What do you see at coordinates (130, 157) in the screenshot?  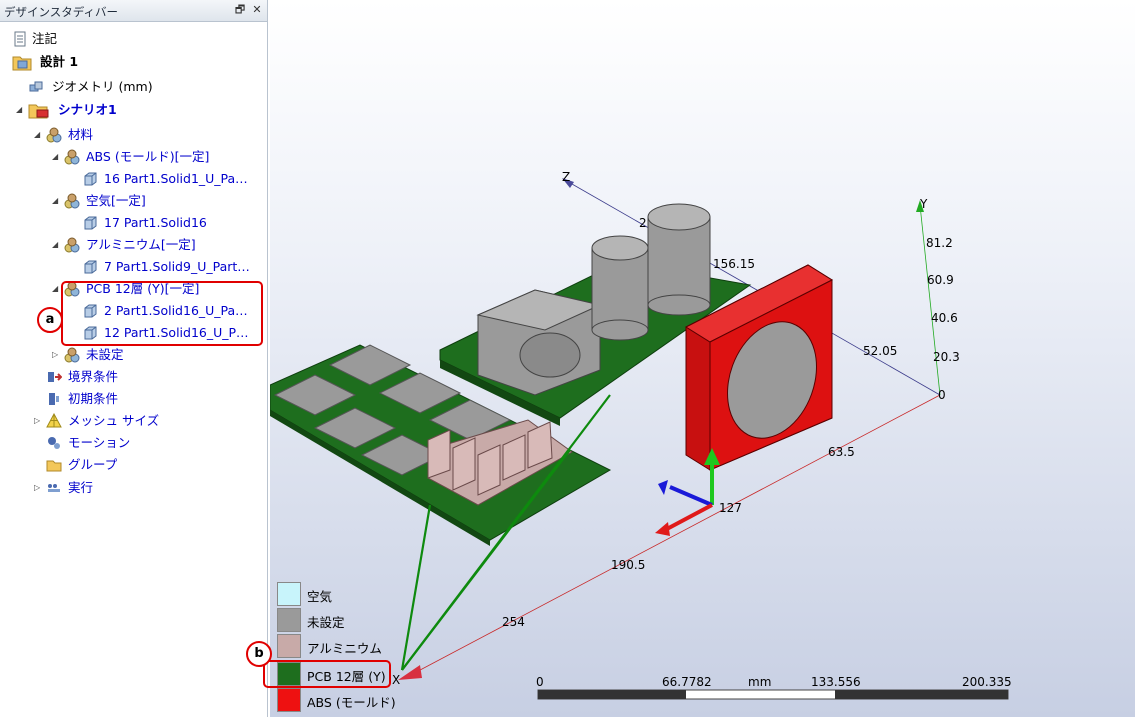 I see `tree-item-abs: ◢ ABS (モールド)[一定]` at bounding box center [130, 157].